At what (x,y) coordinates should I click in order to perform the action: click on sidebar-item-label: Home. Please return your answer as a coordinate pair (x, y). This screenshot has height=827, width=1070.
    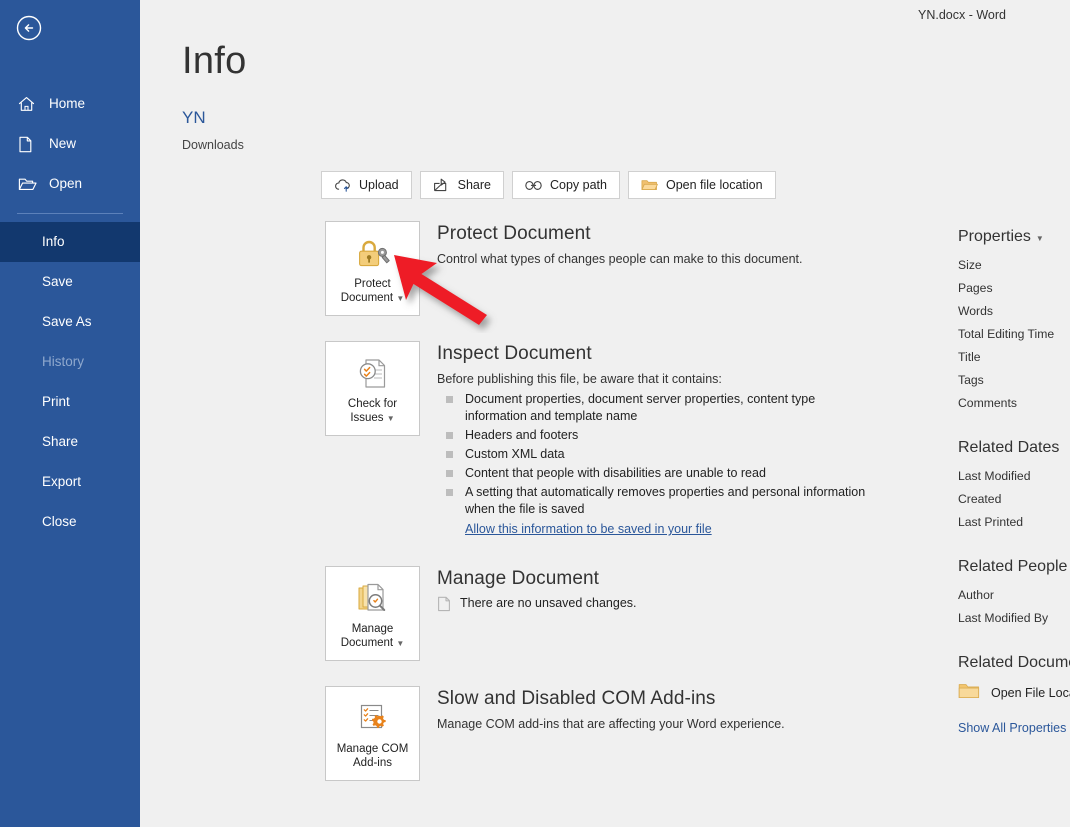
    Looking at the image, I should click on (67, 104).